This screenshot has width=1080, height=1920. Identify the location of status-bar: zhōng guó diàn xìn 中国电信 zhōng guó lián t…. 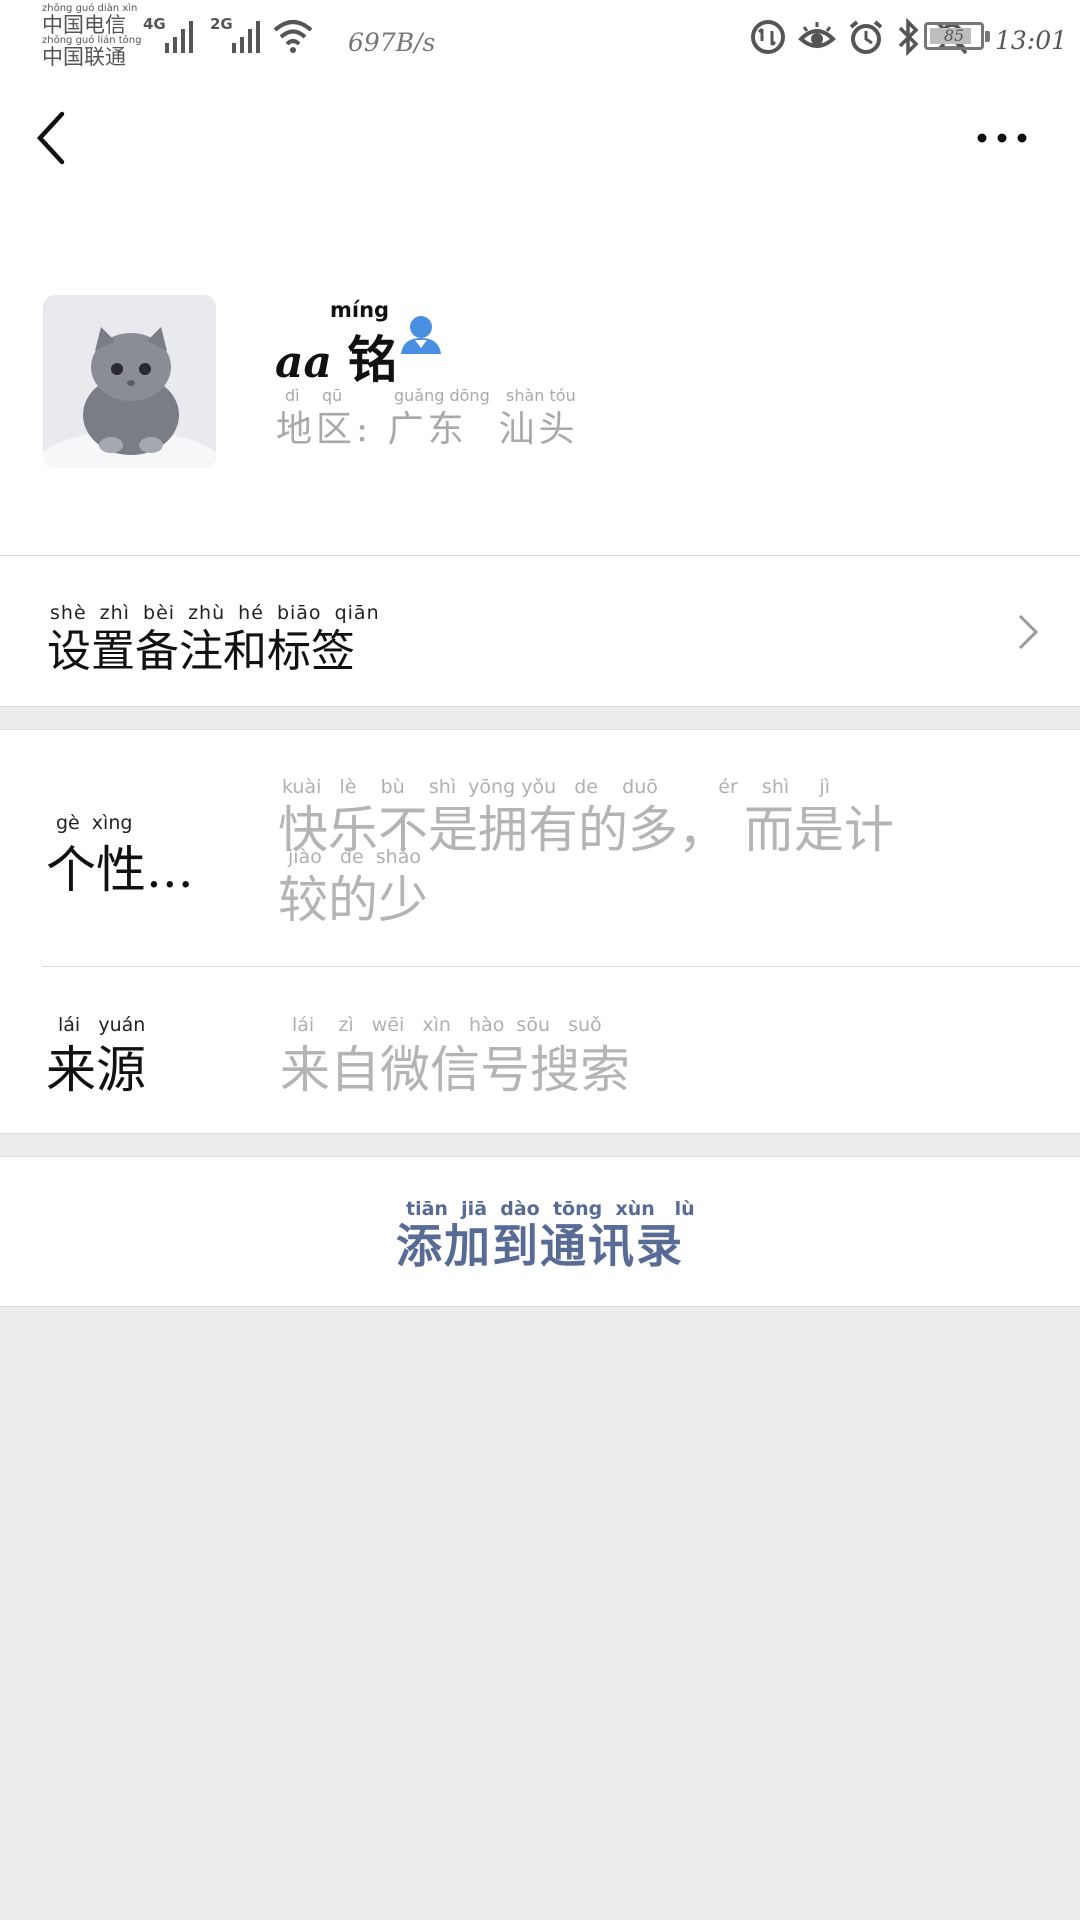
(540, 40).